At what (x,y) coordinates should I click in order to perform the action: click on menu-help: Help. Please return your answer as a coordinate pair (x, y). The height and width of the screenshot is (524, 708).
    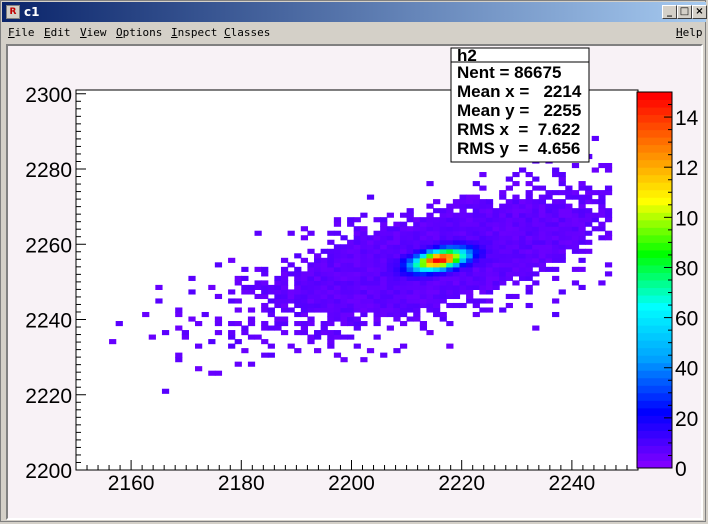
    Looking at the image, I should click on (689, 33).